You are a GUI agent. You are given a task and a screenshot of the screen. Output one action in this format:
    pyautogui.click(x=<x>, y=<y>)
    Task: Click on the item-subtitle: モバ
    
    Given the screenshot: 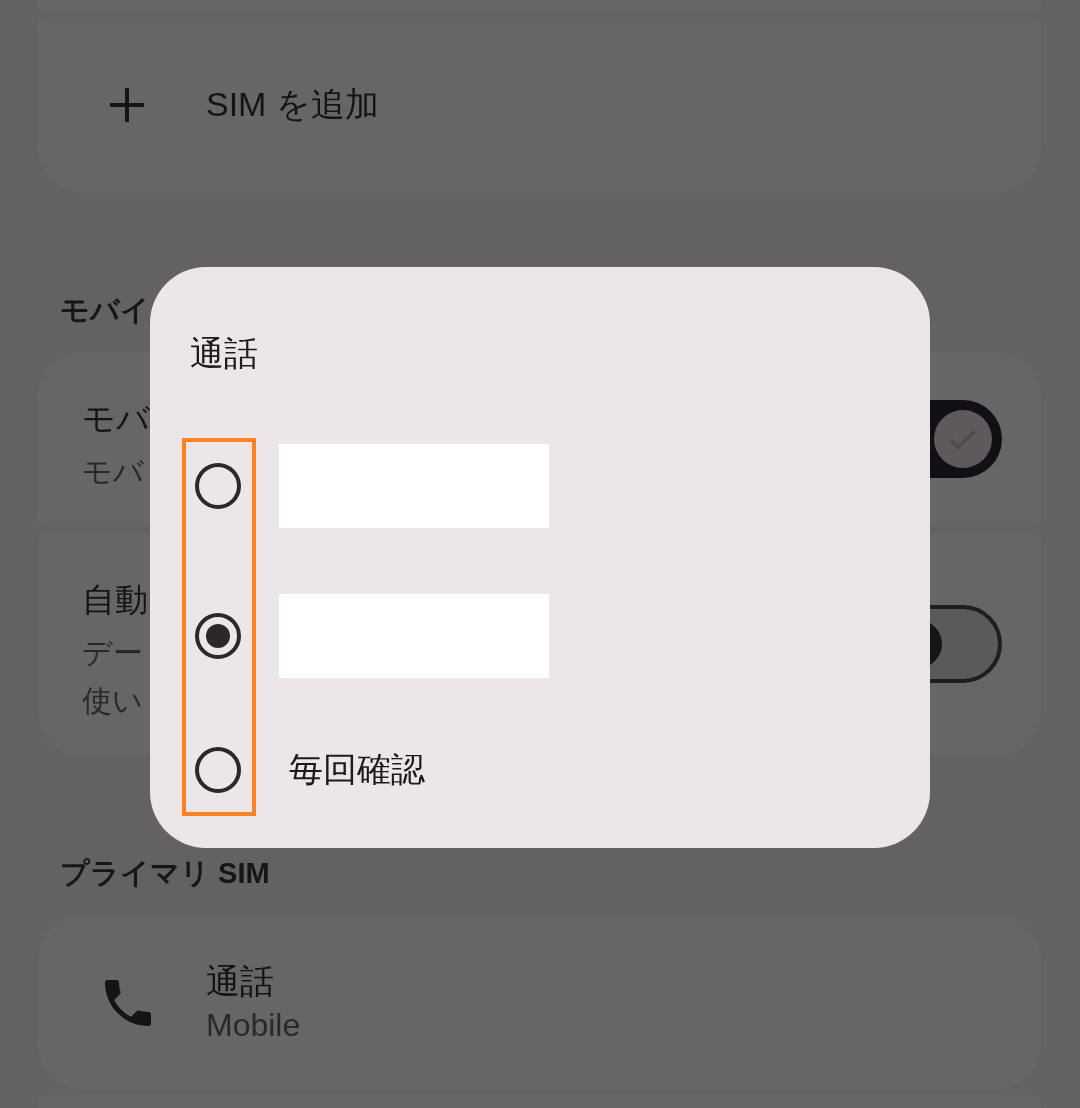 What is the action you would take?
    pyautogui.click(x=113, y=472)
    